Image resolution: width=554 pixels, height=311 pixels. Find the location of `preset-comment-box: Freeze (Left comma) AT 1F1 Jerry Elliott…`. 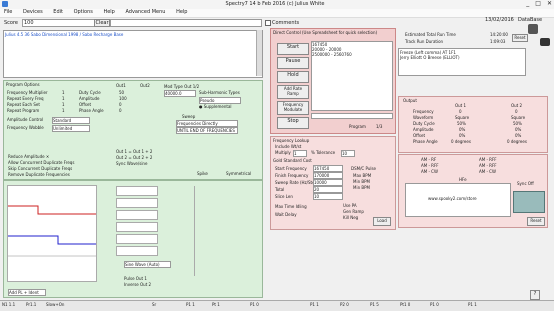

preset-comment-box: Freeze (Left comma) AT 1F1 Jerry Elliott… is located at coordinates (462, 62).